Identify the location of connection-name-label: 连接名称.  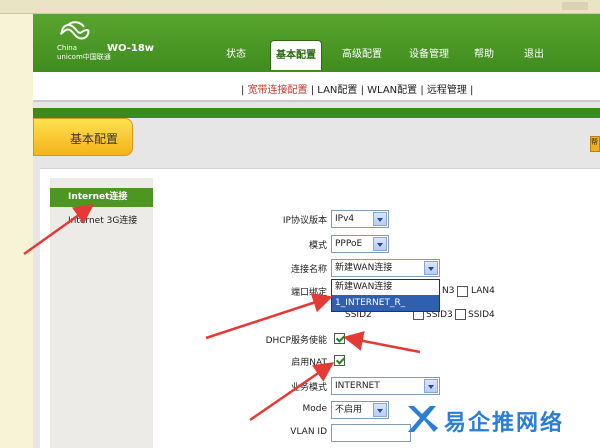
(308, 270).